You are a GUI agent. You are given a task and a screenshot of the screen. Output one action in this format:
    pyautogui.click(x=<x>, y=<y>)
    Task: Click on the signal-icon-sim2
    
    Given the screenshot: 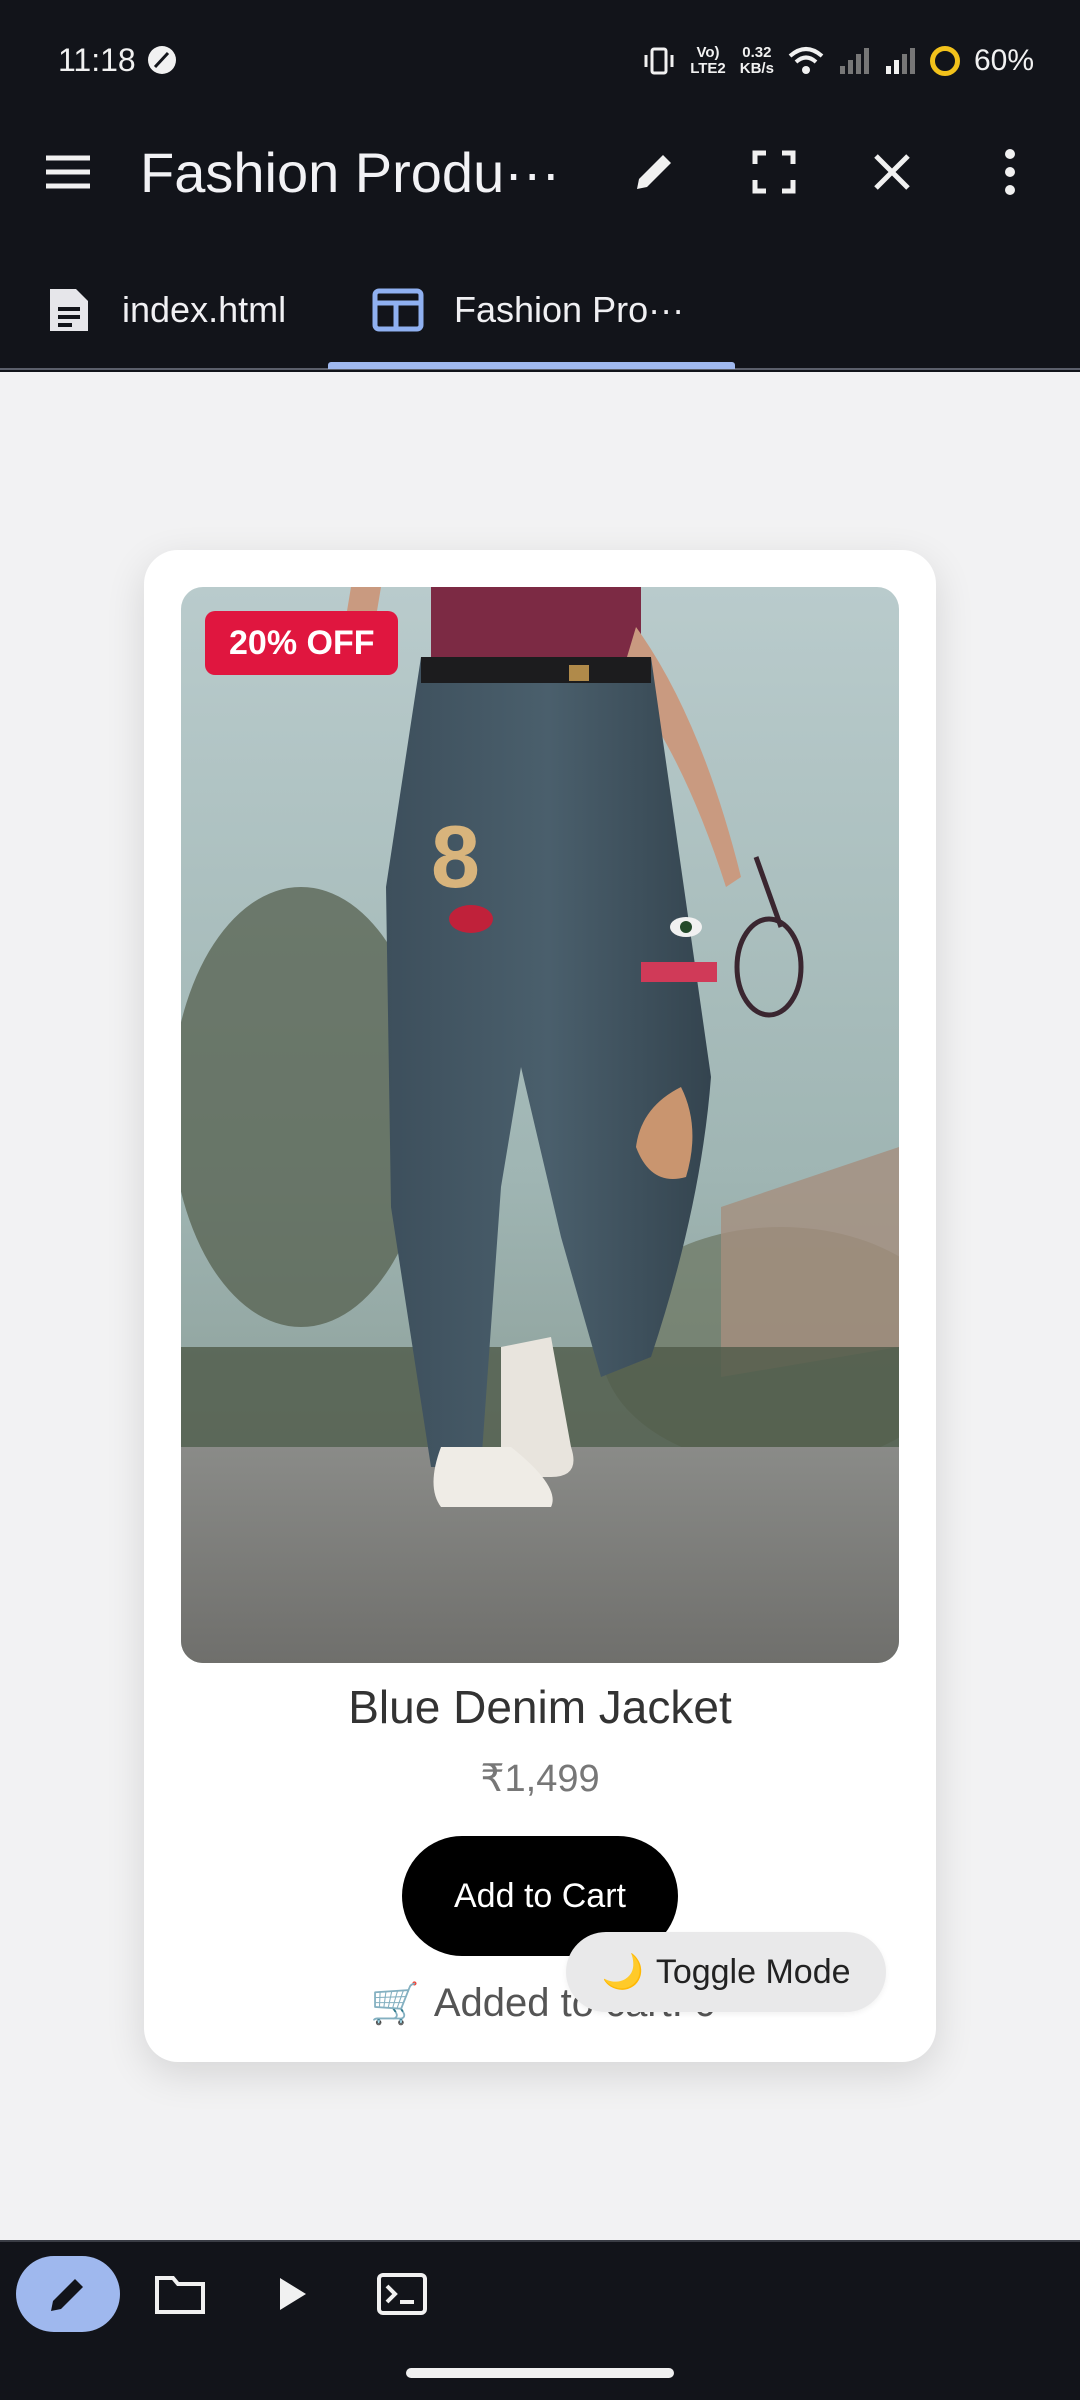 What is the action you would take?
    pyautogui.click(x=900, y=61)
    